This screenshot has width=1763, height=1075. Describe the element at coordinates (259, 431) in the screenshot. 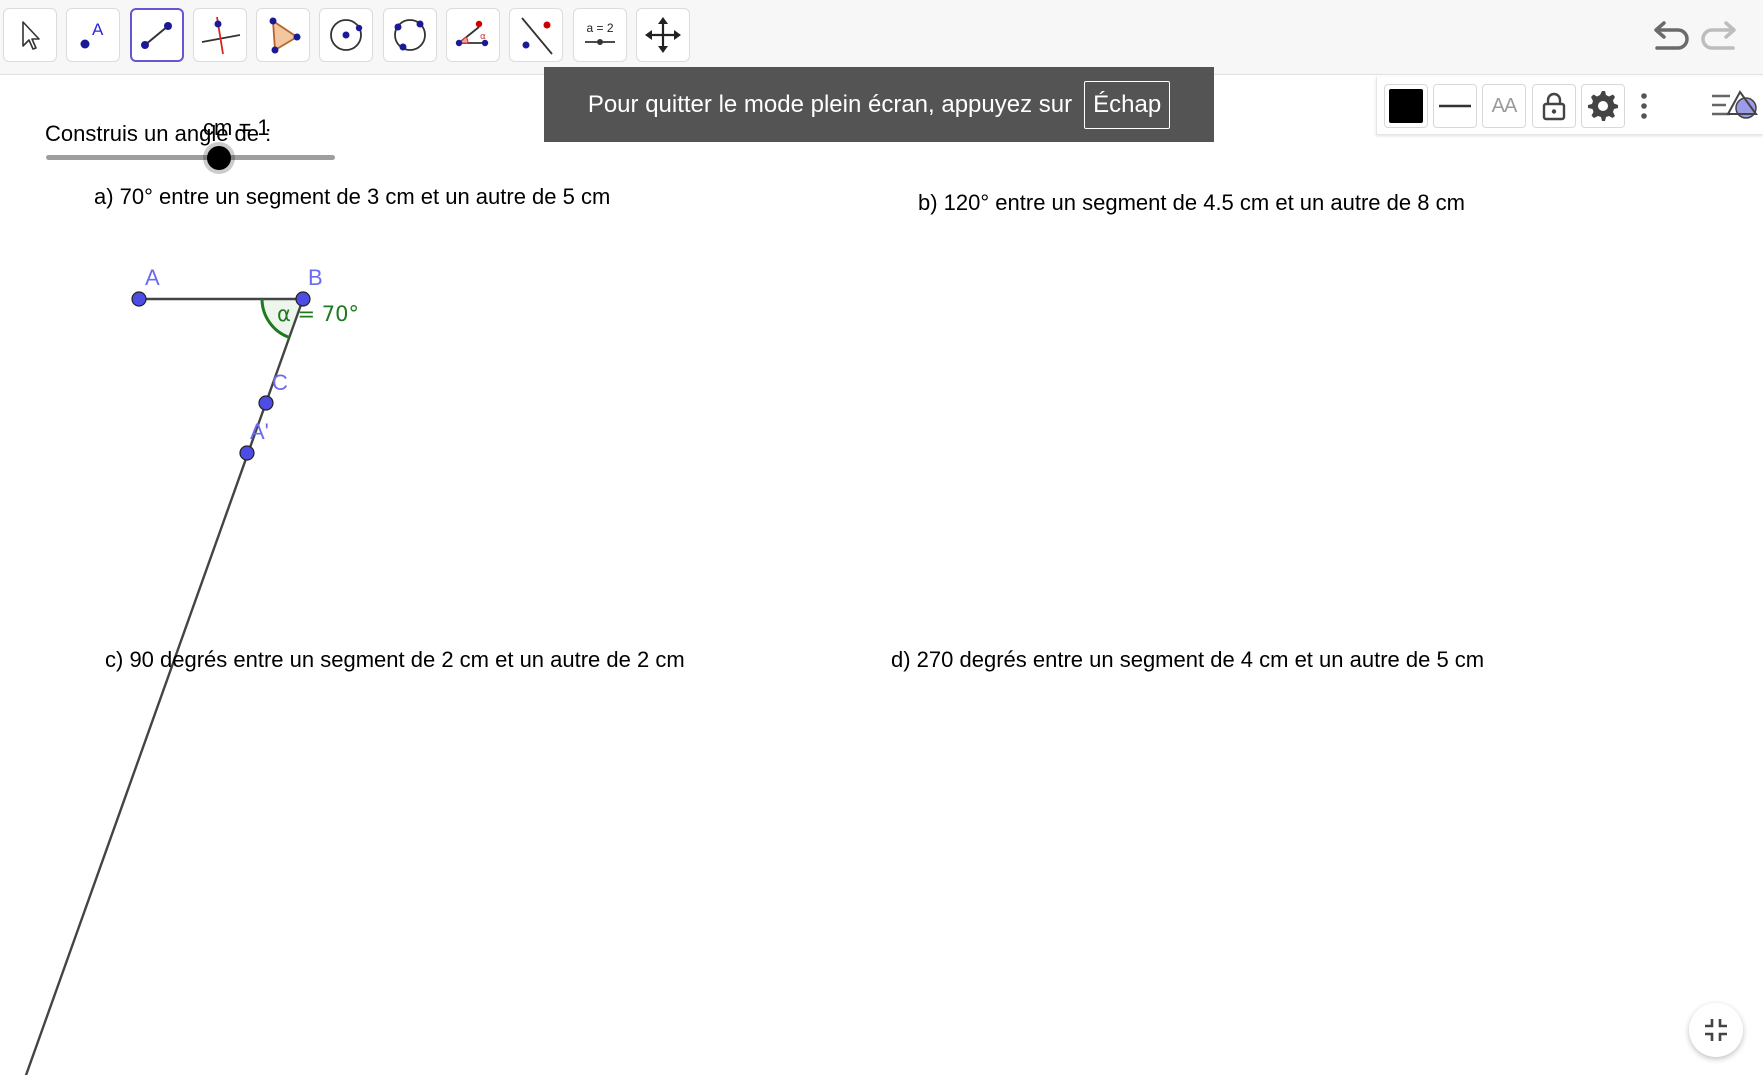

I see `point-a-prime-label: A'` at that location.